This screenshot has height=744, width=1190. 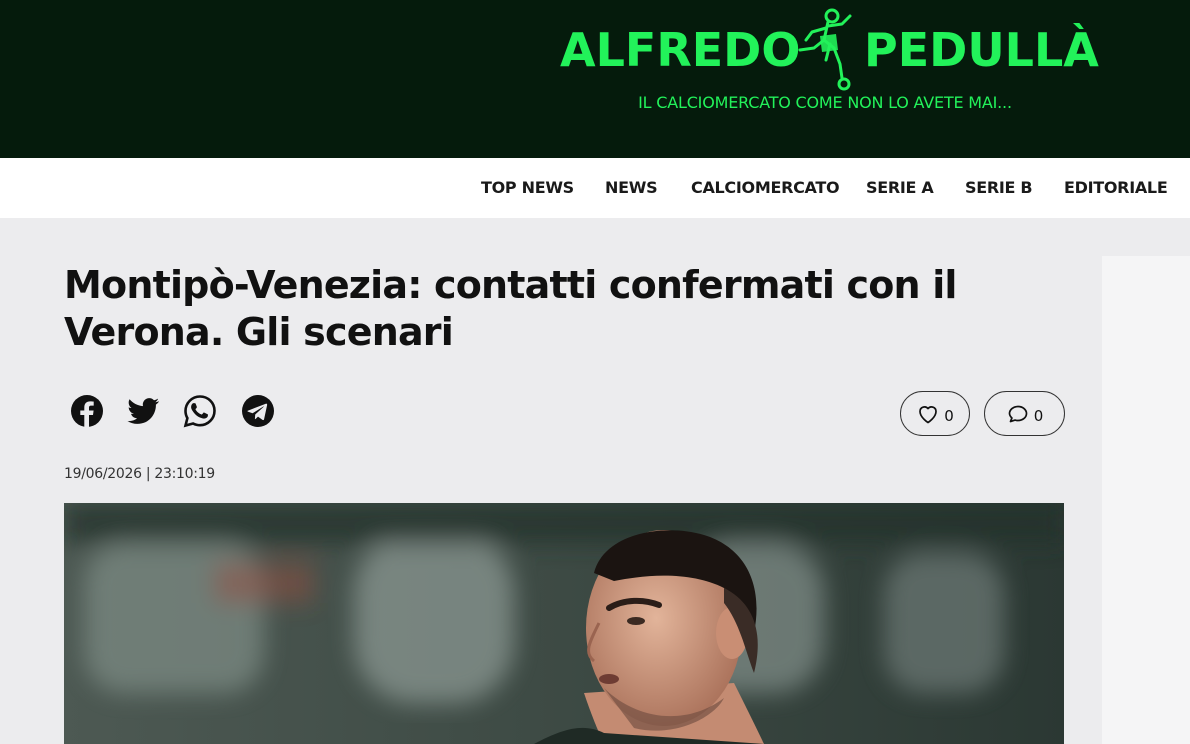 What do you see at coordinates (527, 187) in the screenshot?
I see `nav-item-top-news: TOP NEWS` at bounding box center [527, 187].